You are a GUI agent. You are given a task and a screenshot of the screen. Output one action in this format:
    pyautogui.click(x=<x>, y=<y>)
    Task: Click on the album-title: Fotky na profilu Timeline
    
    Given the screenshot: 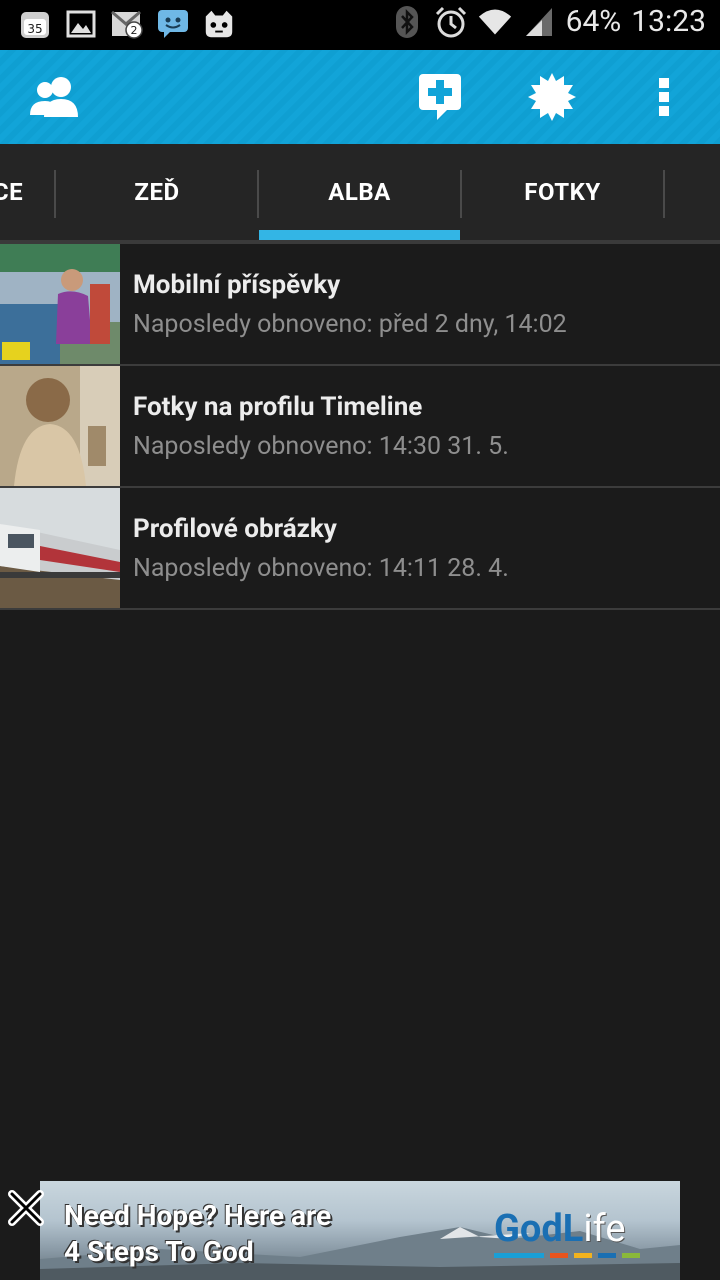 What is the action you would take?
    pyautogui.click(x=278, y=407)
    